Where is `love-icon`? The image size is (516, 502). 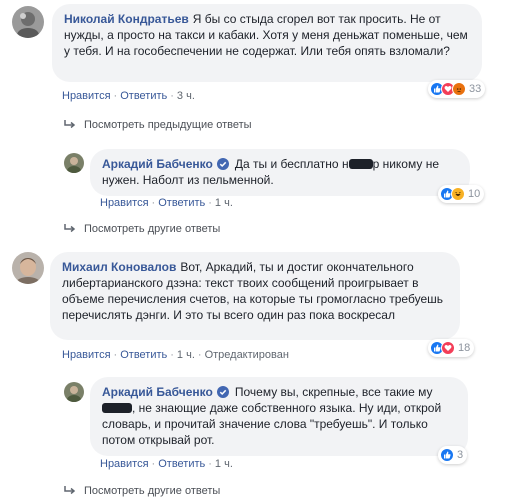 love-icon is located at coordinates (448, 348).